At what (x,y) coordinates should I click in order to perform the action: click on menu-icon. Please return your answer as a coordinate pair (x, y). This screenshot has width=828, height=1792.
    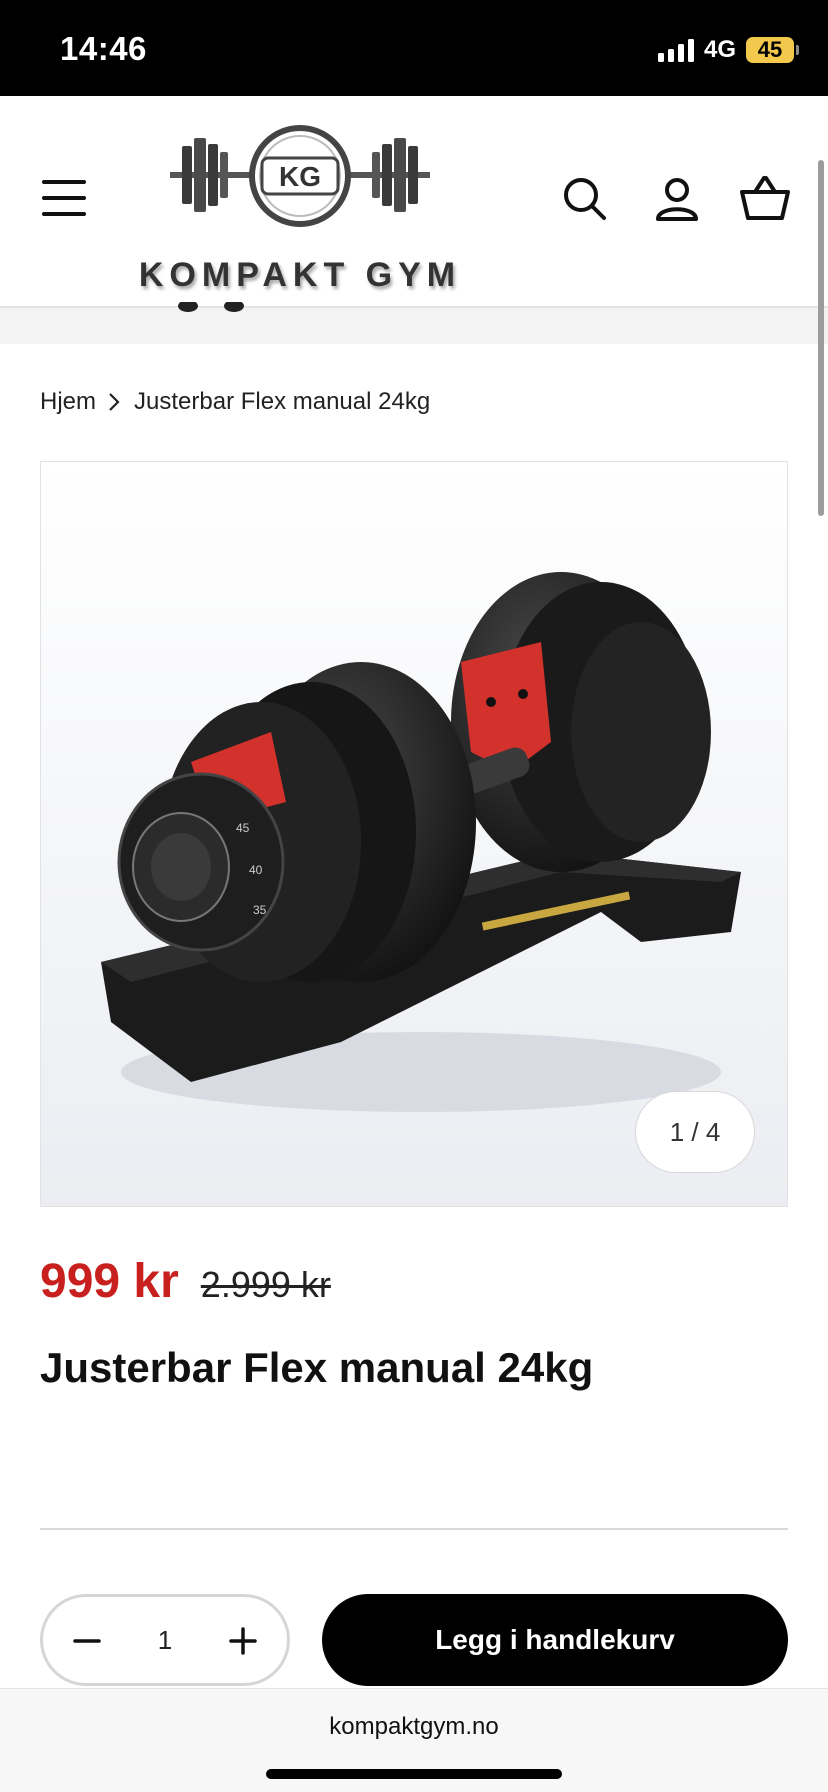
    Looking at the image, I should click on (64, 198).